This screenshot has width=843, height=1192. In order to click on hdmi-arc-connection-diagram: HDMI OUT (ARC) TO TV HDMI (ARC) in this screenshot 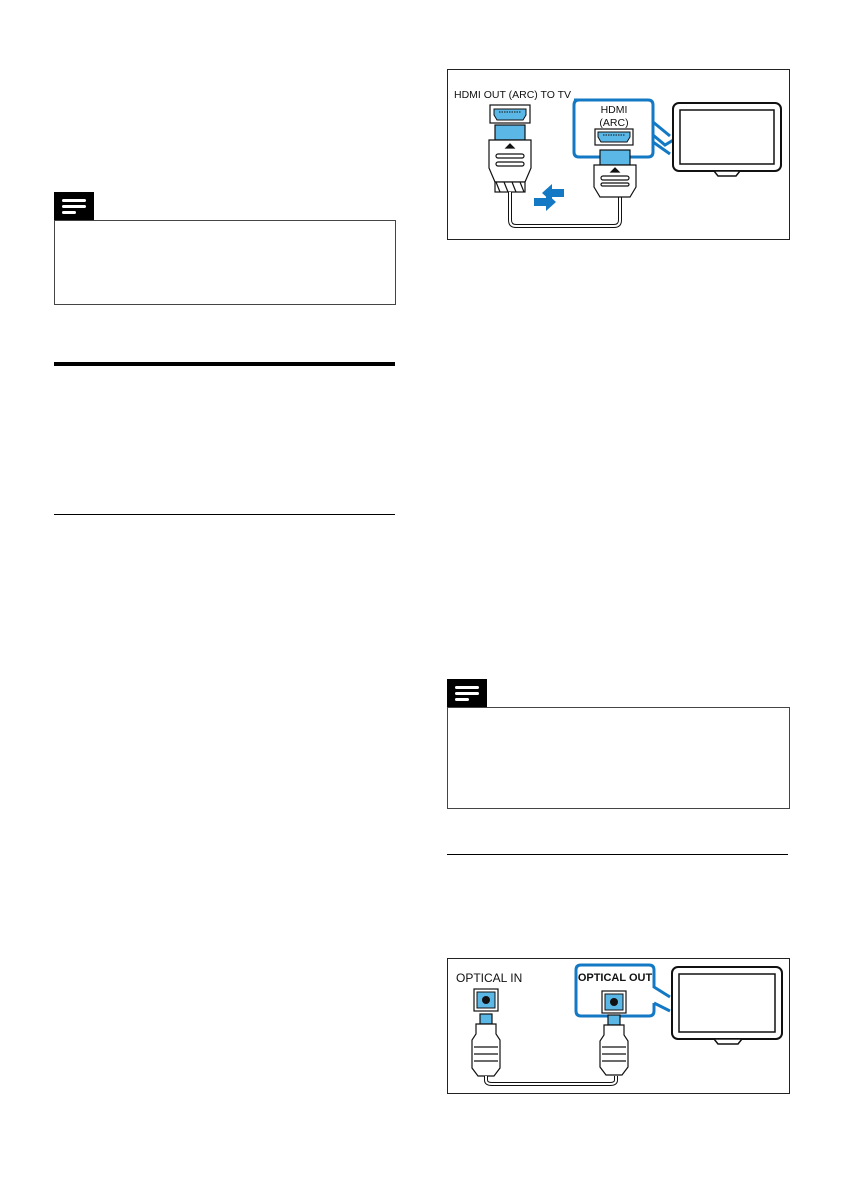, I will do `click(618, 154)`.